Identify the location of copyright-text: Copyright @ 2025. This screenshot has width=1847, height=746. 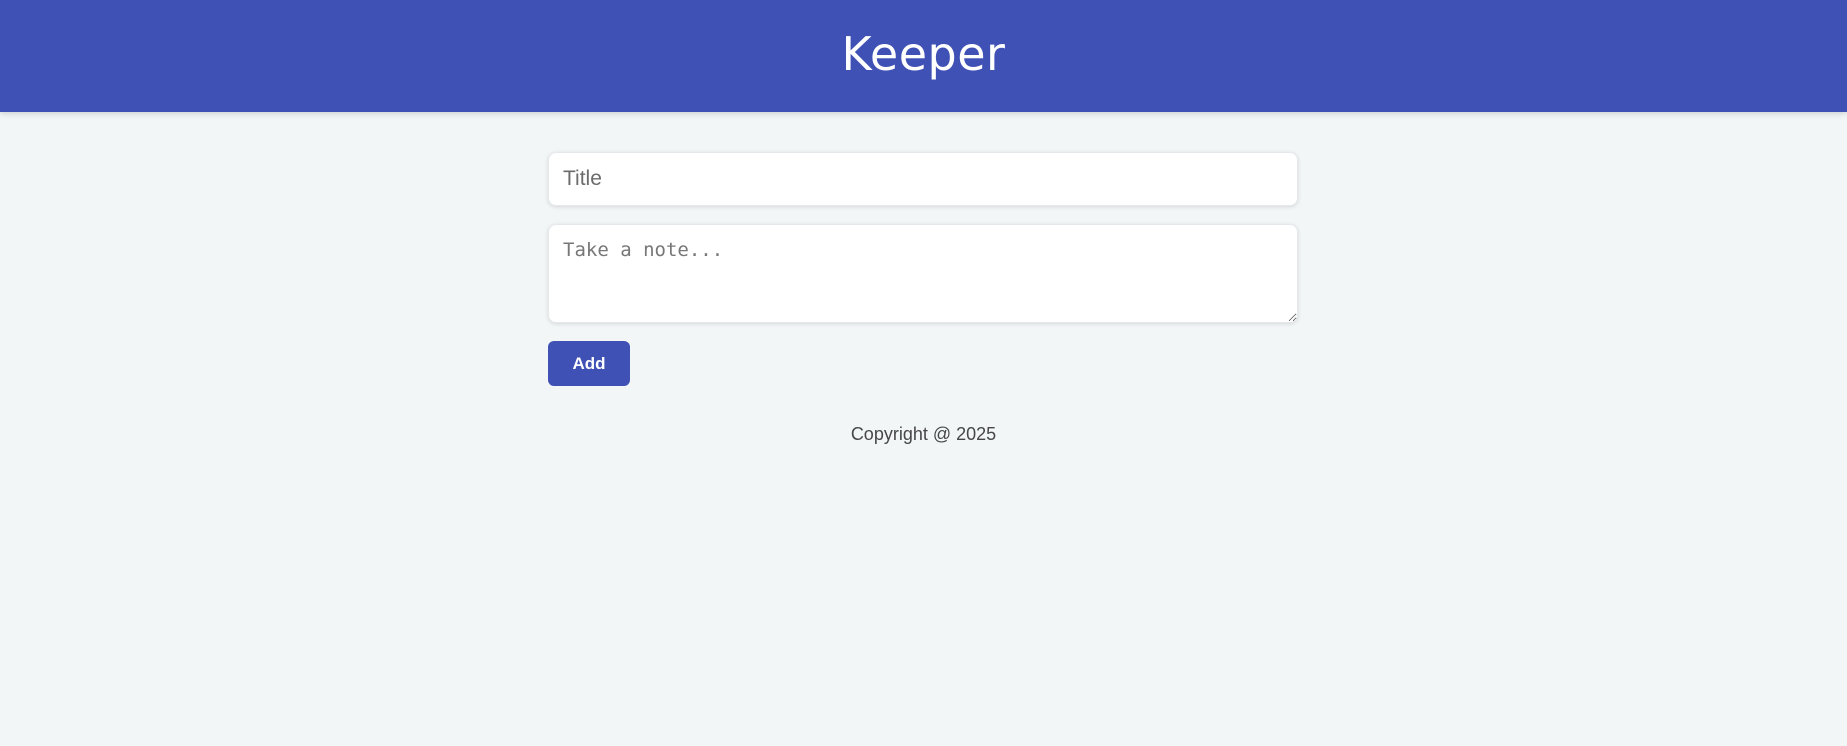
(923, 434).